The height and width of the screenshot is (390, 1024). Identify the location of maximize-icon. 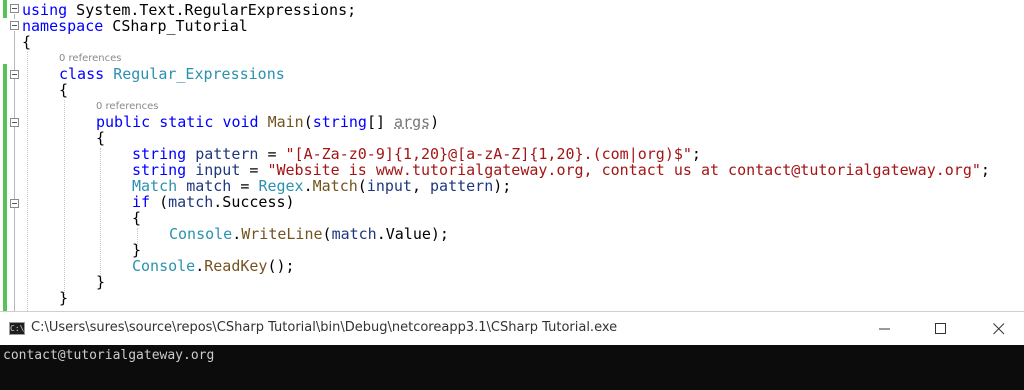
(940, 328).